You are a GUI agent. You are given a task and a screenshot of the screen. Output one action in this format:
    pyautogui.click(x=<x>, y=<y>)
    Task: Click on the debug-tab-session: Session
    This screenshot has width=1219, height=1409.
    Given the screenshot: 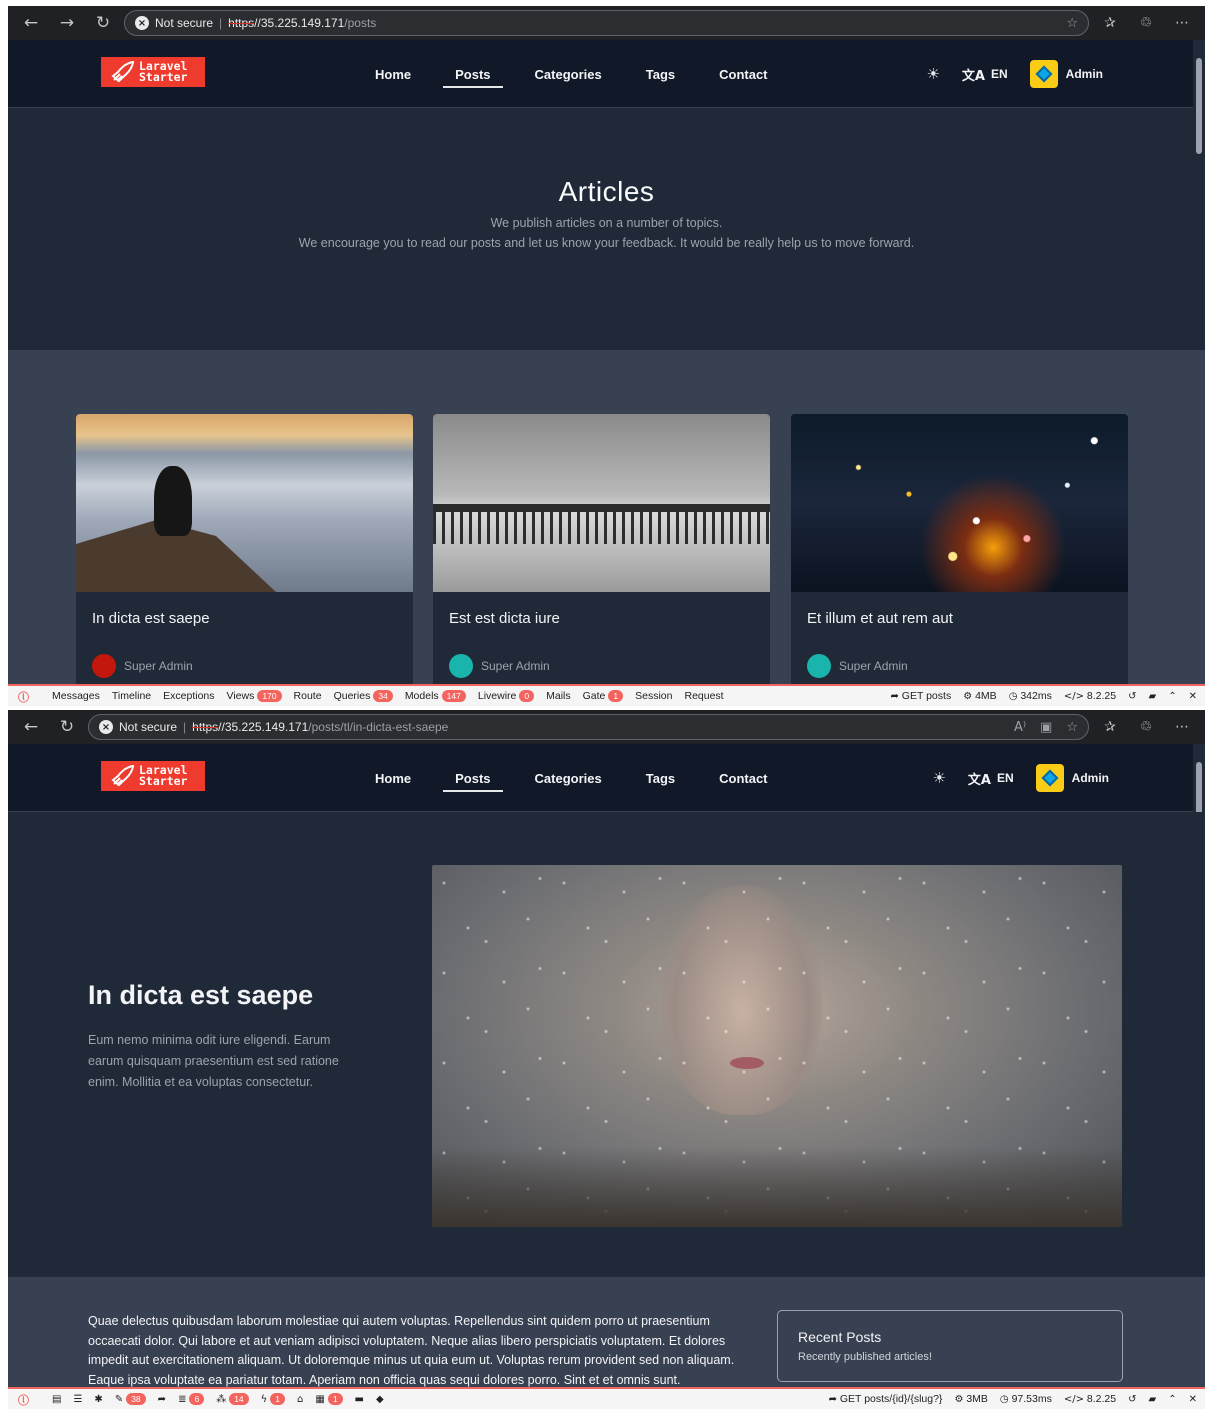 What is the action you would take?
    pyautogui.click(x=653, y=696)
    